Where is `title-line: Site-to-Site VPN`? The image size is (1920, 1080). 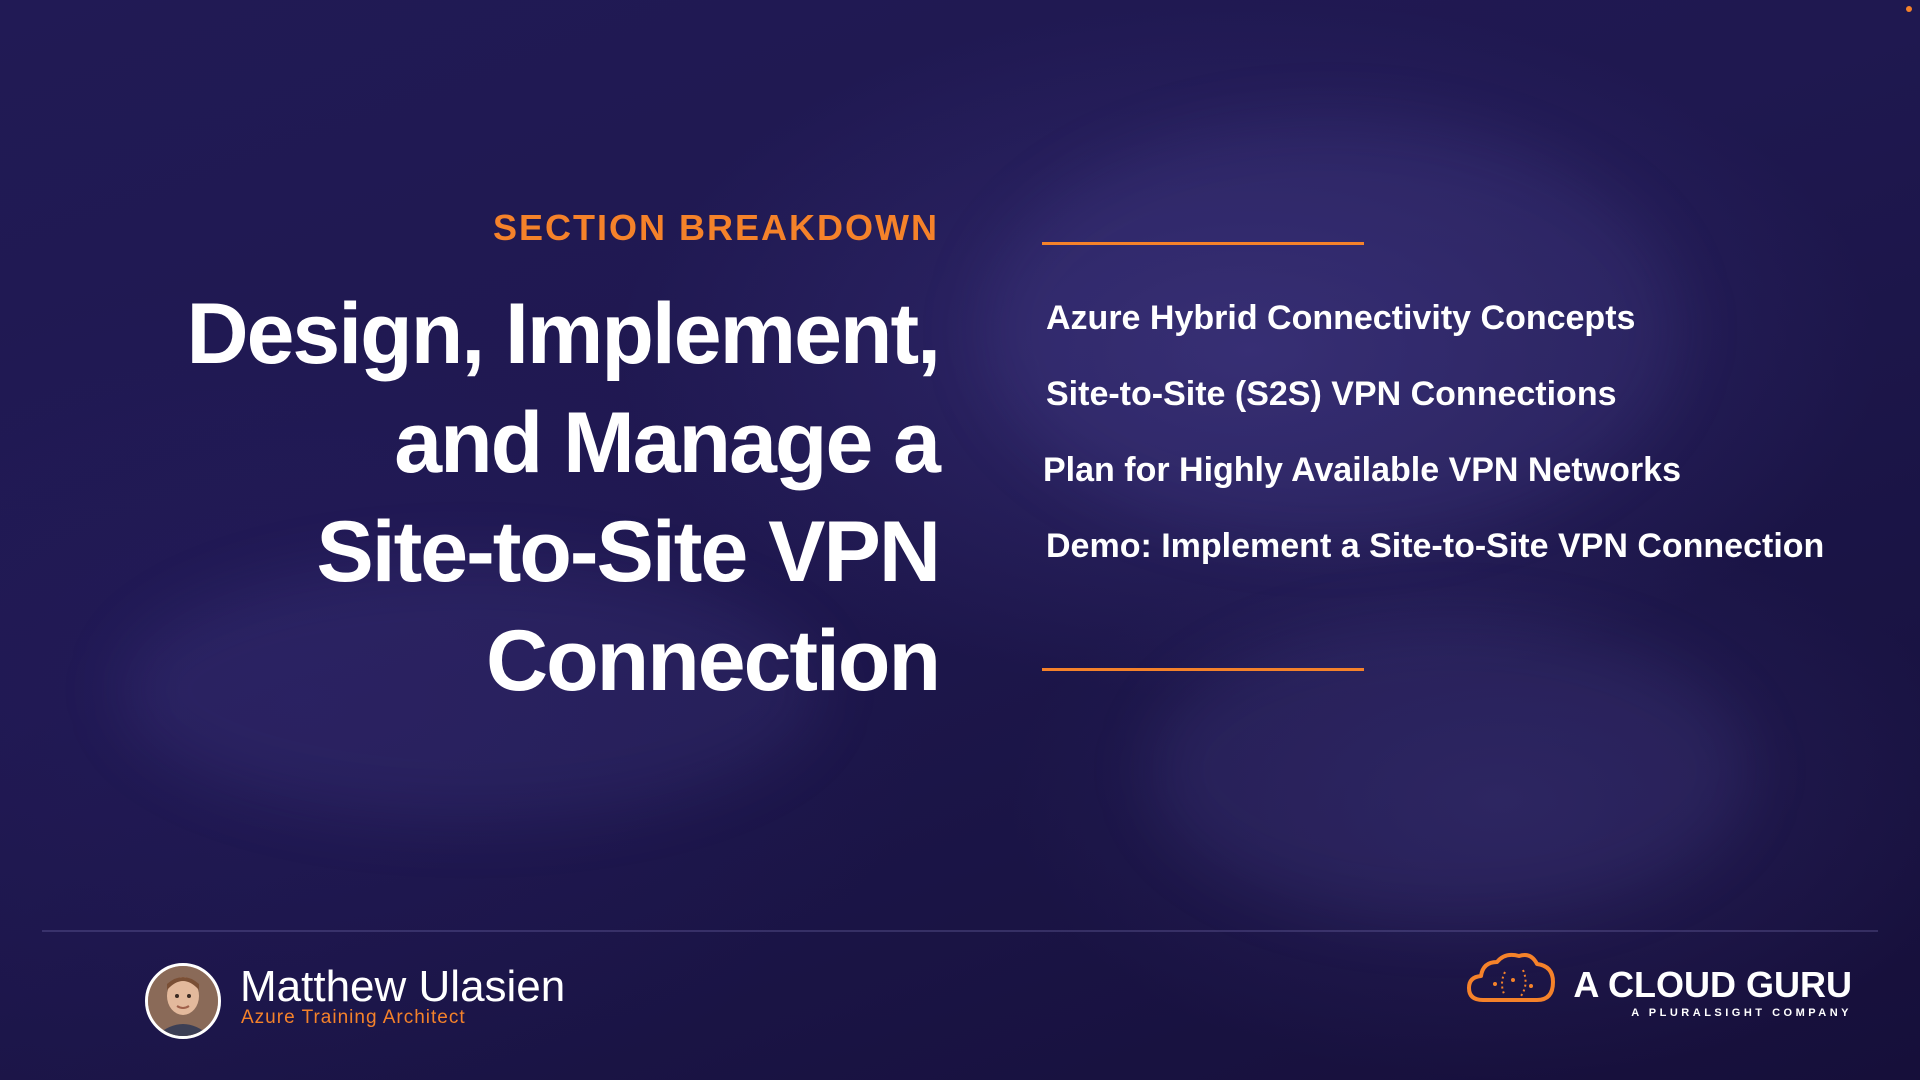
title-line: Site-to-Site VPN is located at coordinates (628, 552).